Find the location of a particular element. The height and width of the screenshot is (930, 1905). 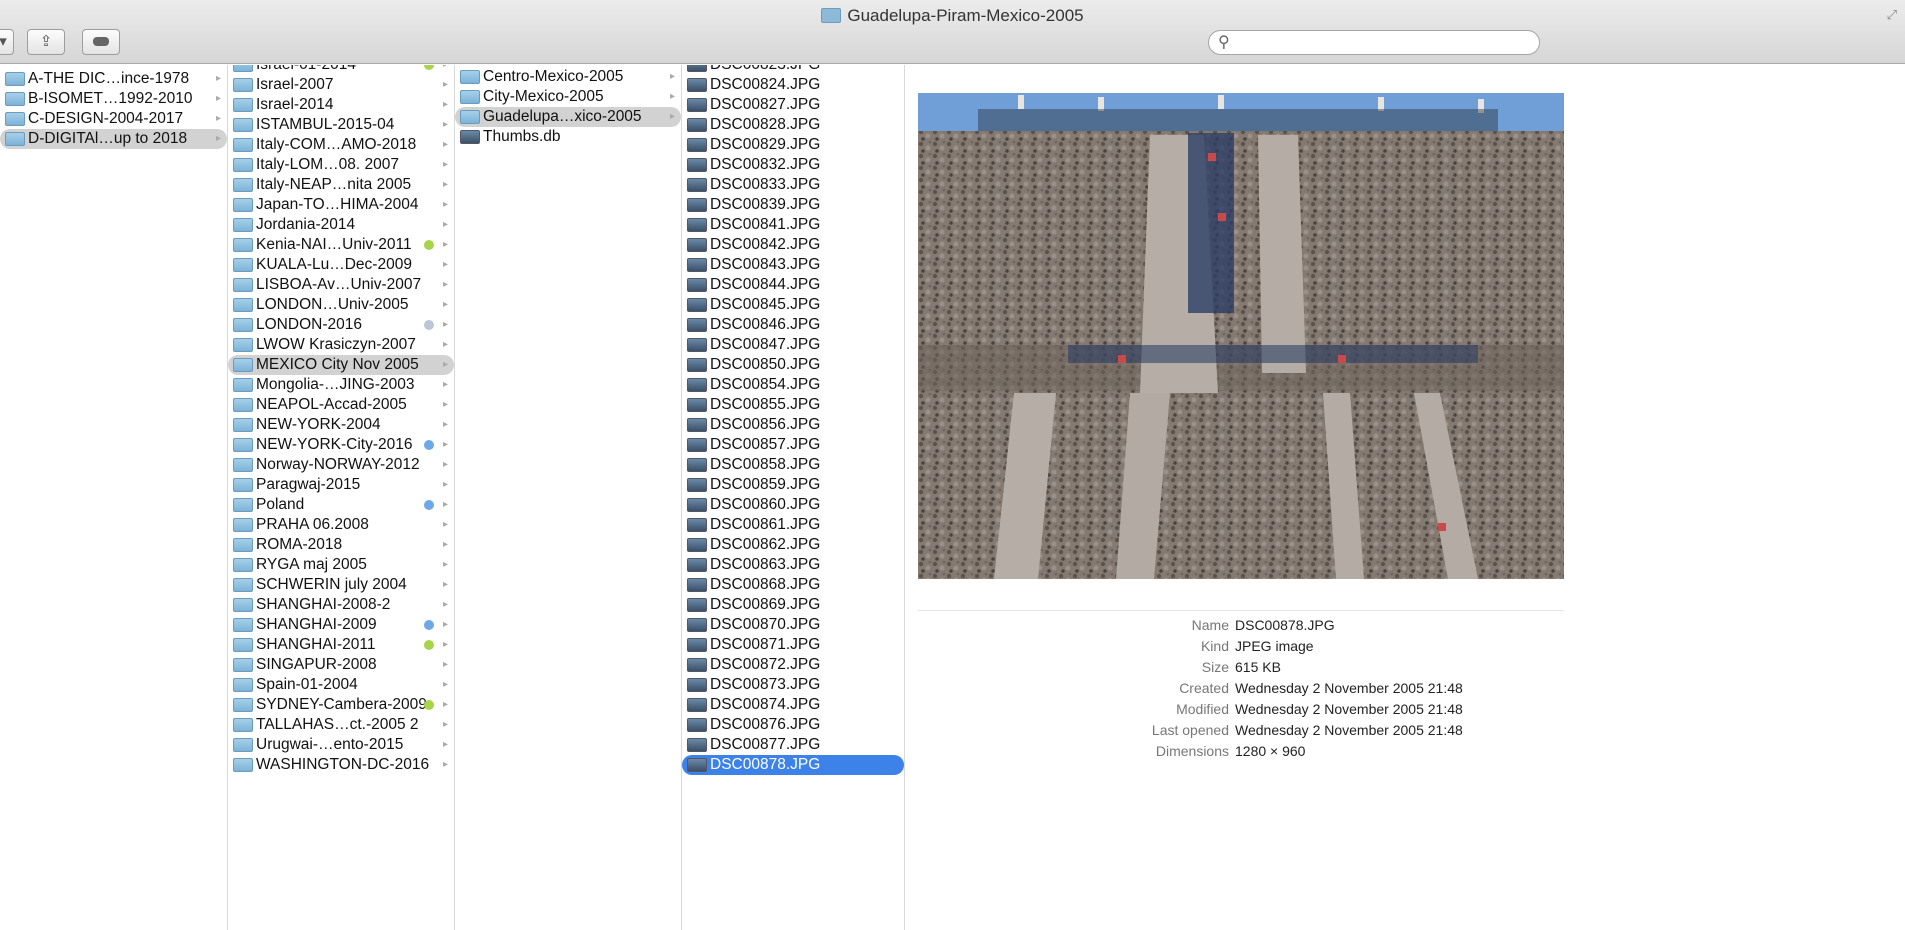

folder-item-italy-com-amo-2018: Italy-COM…AMO-2018 ▸ is located at coordinates (341, 145).